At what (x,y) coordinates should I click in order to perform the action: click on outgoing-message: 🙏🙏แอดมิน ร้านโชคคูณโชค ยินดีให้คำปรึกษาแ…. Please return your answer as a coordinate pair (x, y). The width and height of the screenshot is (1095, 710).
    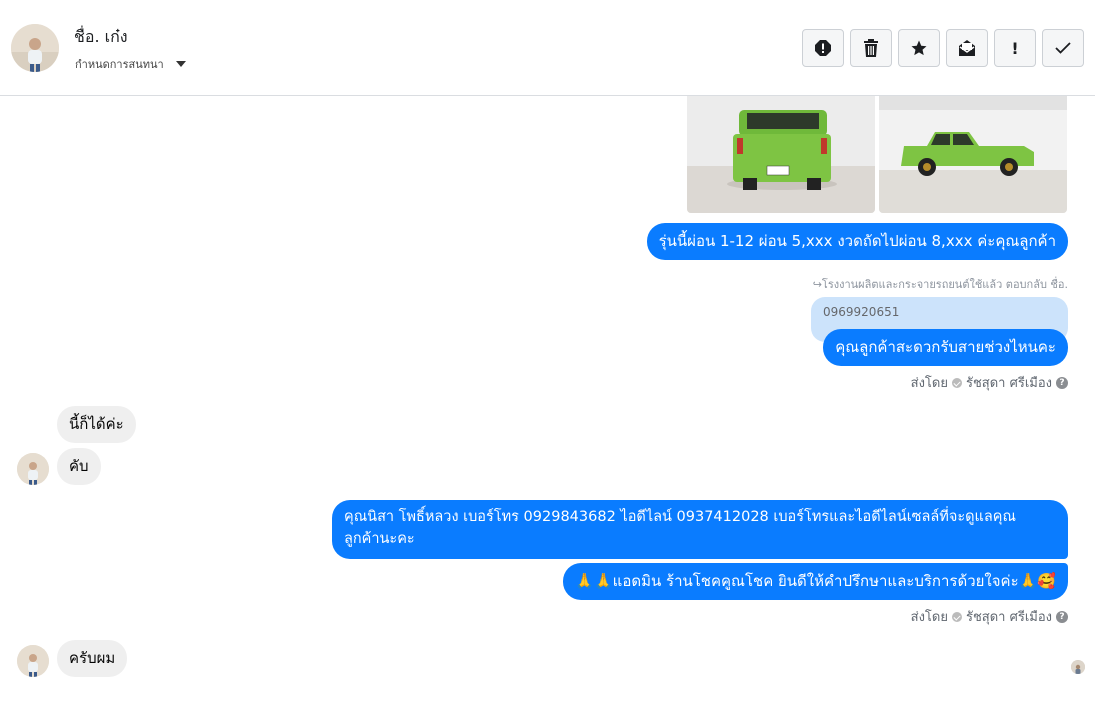
    Looking at the image, I should click on (815, 581).